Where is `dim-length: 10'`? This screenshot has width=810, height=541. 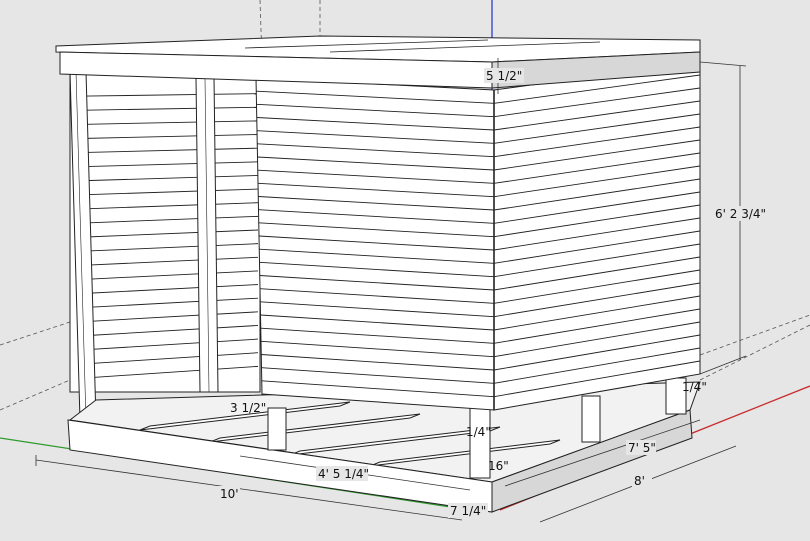 dim-length: 10' is located at coordinates (229, 494).